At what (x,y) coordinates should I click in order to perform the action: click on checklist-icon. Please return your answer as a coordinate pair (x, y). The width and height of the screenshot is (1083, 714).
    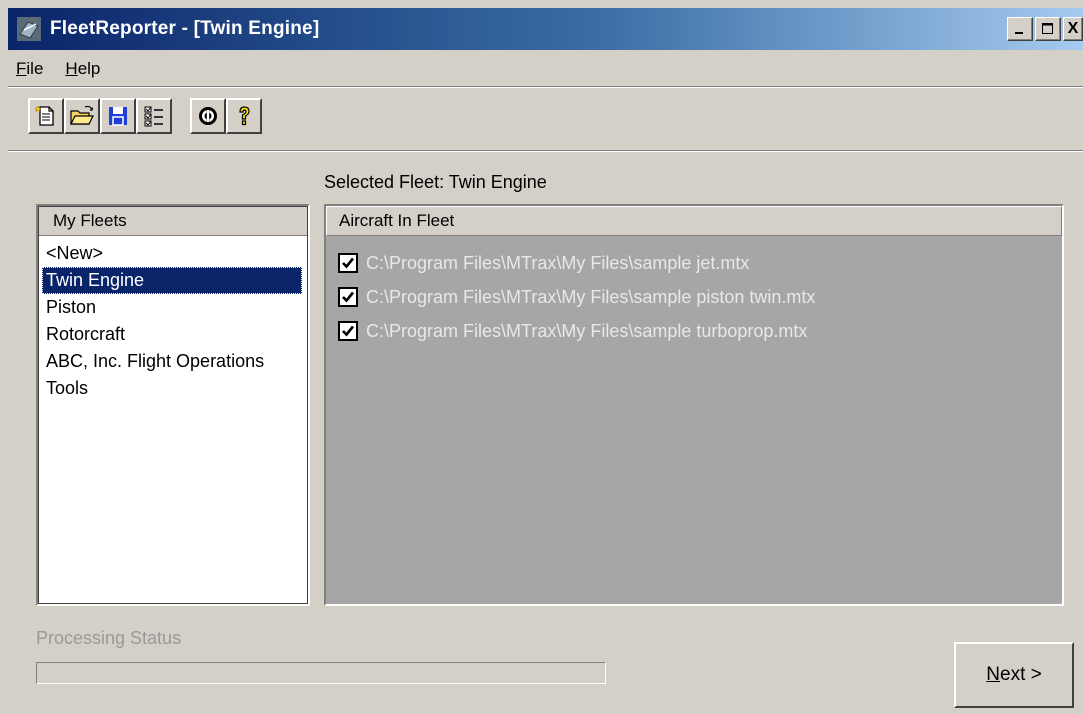
    Looking at the image, I should click on (153, 116).